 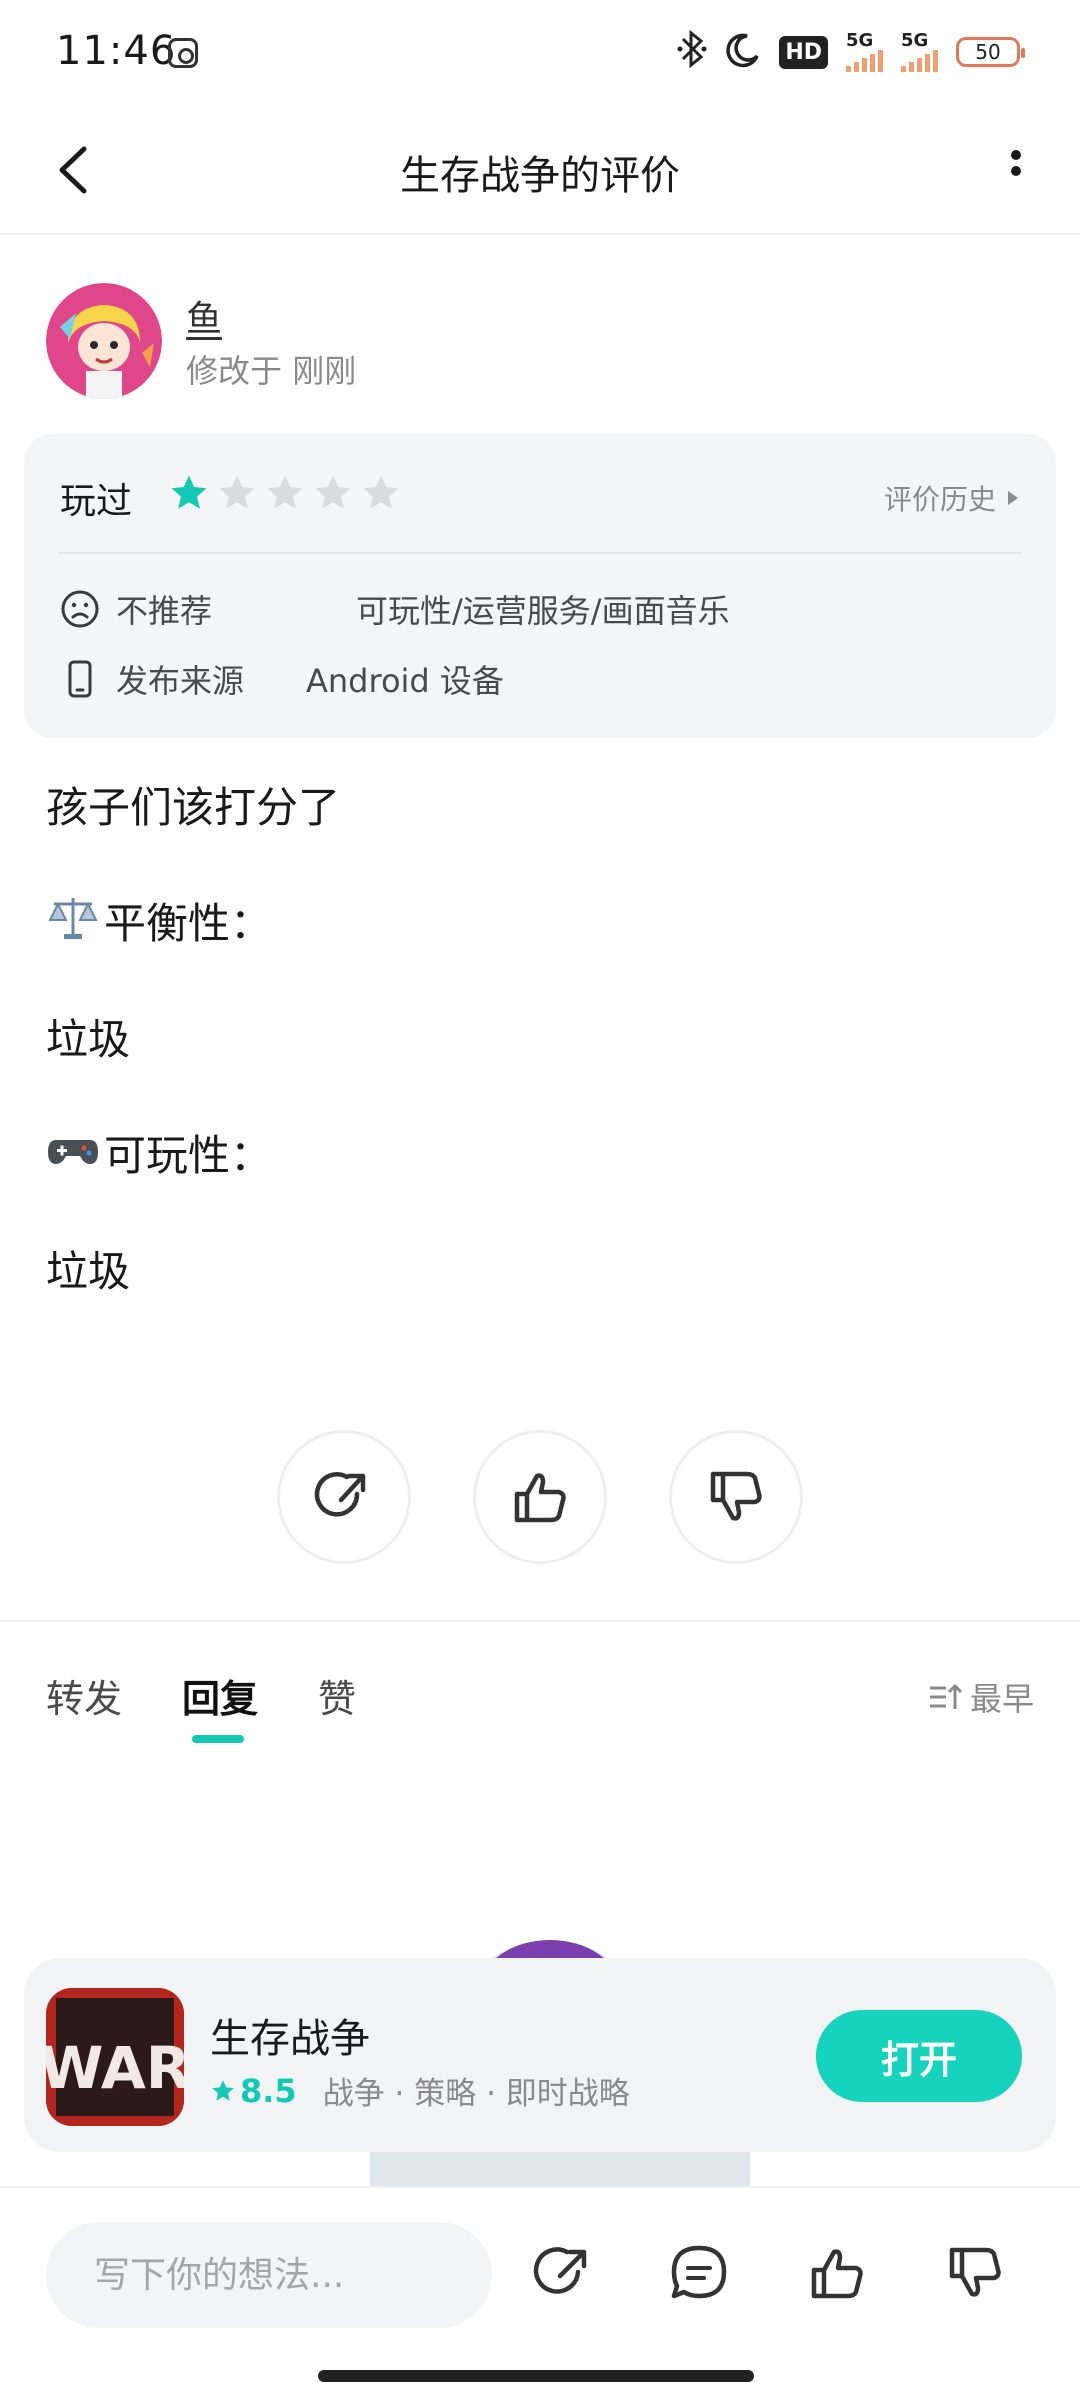 I want to click on battery-icon: 50, so click(x=990, y=52).